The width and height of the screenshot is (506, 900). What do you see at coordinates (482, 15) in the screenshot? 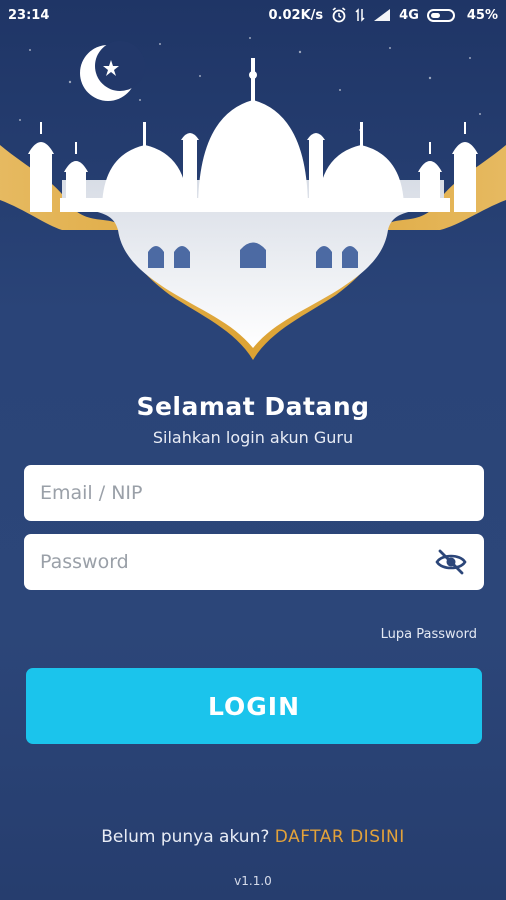
I see `battery-percent: 45%` at bounding box center [482, 15].